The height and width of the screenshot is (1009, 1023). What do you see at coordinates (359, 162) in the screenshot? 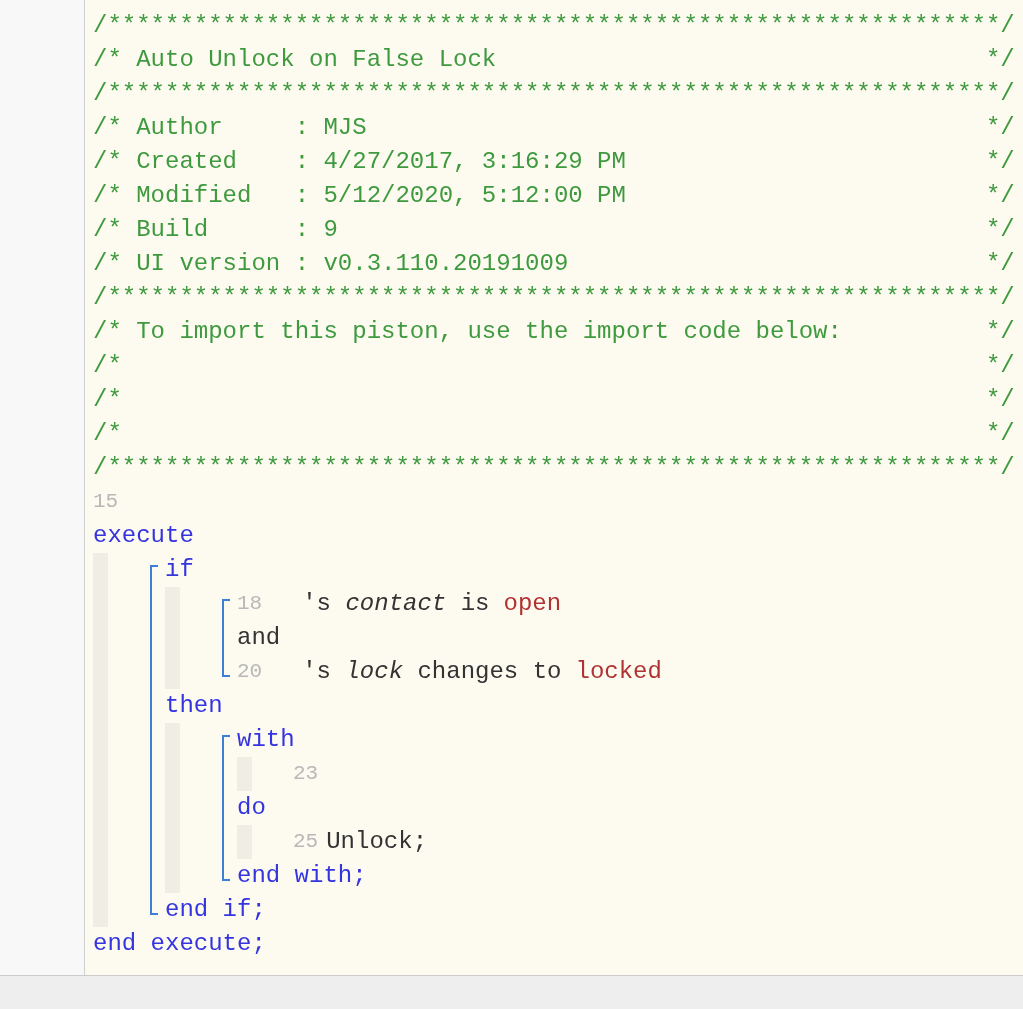
I see `comment-line: /* Created : 4/27/2017, 3:16:29 PM` at bounding box center [359, 162].